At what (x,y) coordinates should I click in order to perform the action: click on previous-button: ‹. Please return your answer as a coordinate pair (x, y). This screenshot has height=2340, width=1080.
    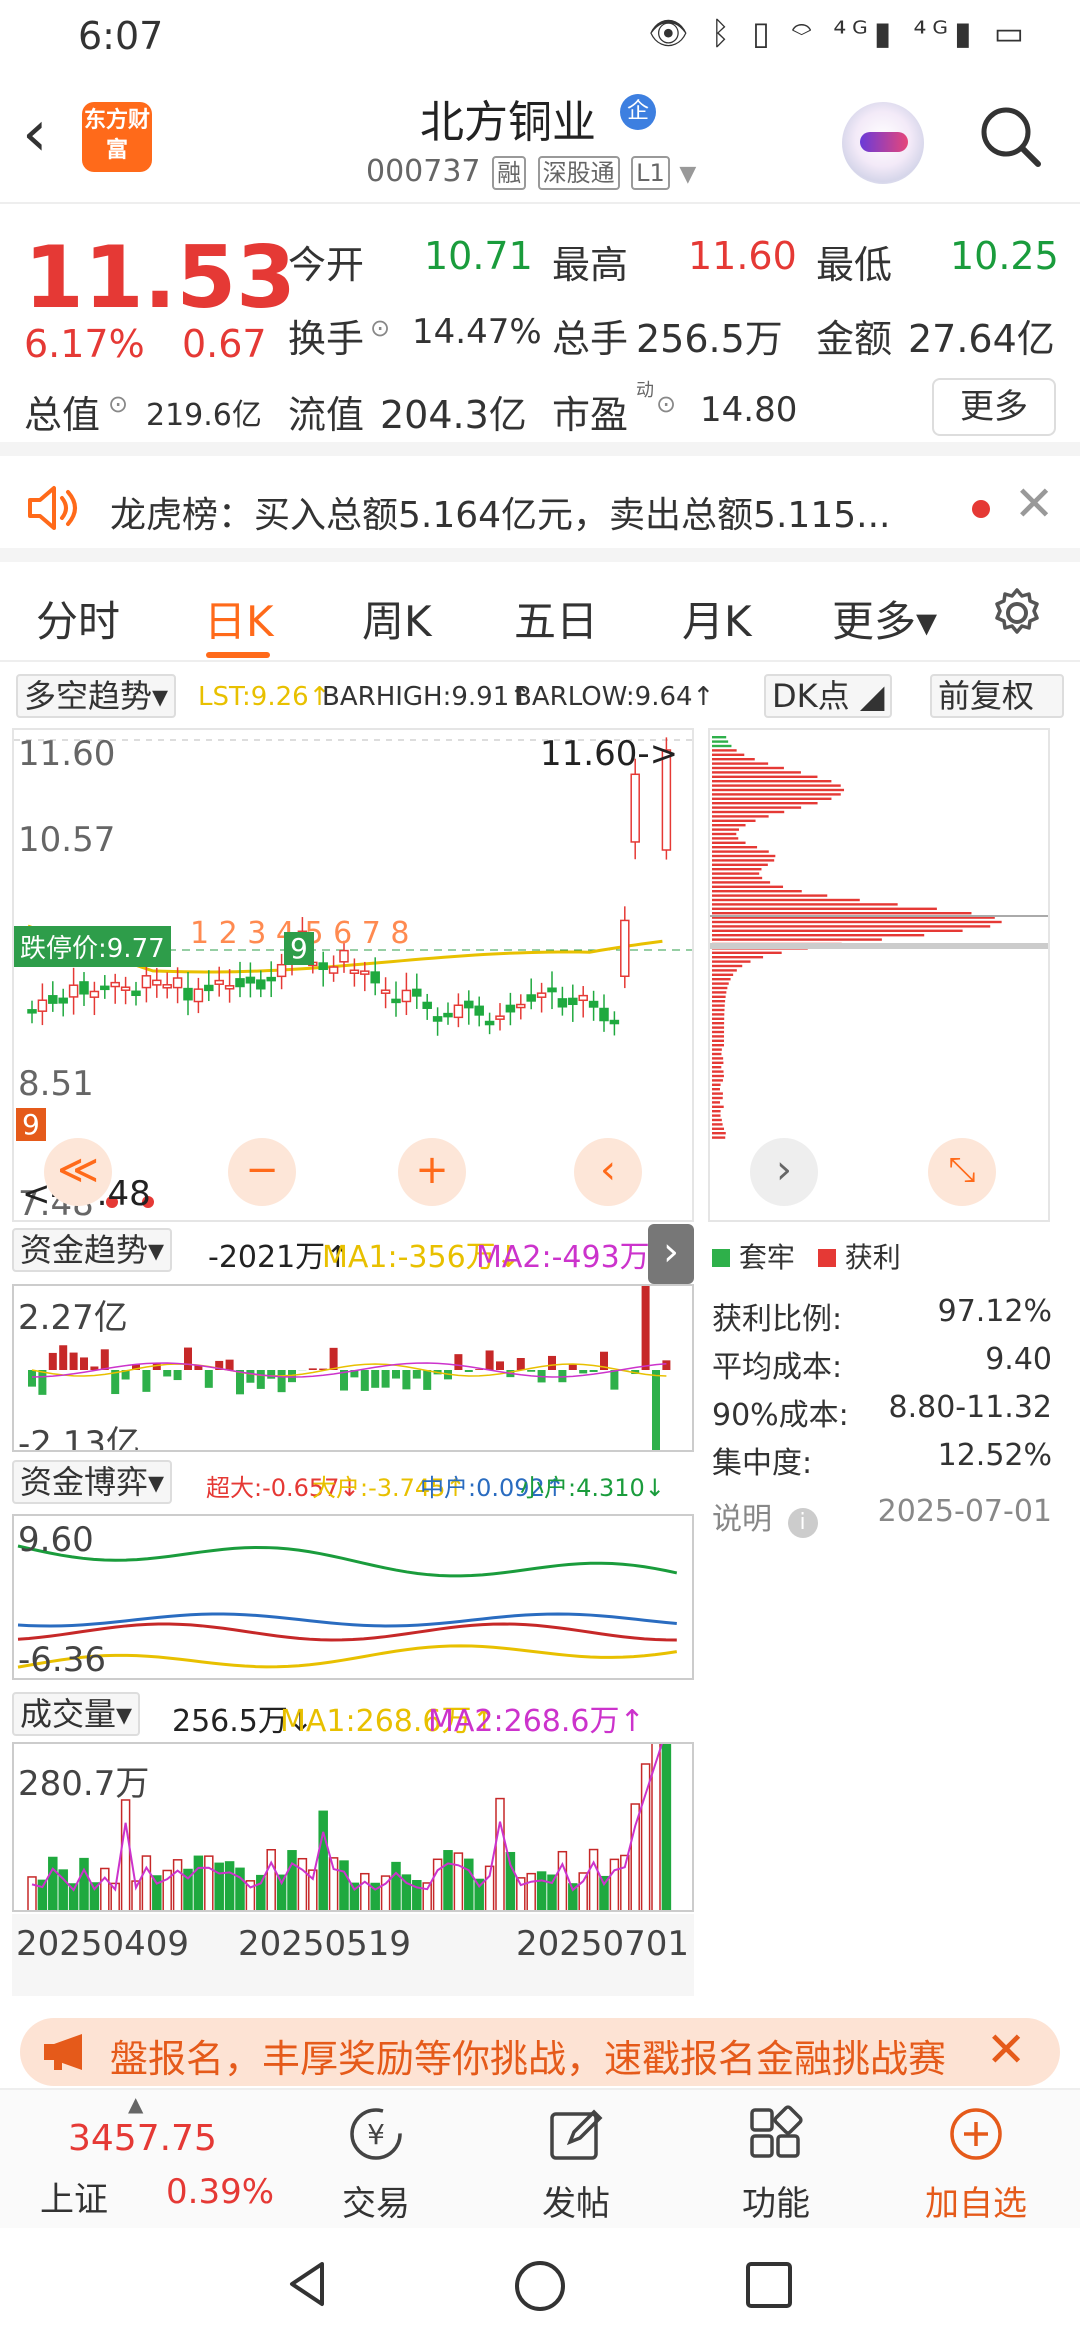
    Looking at the image, I should click on (608, 1172).